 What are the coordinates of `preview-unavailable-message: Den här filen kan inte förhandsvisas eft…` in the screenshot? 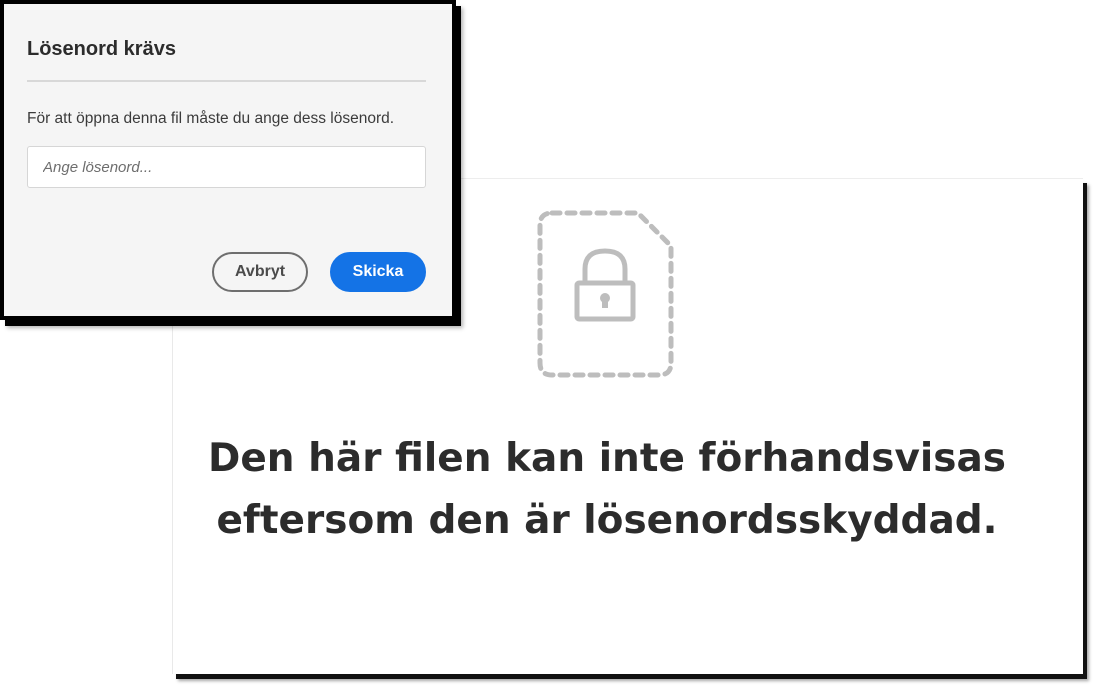 It's located at (607, 490).